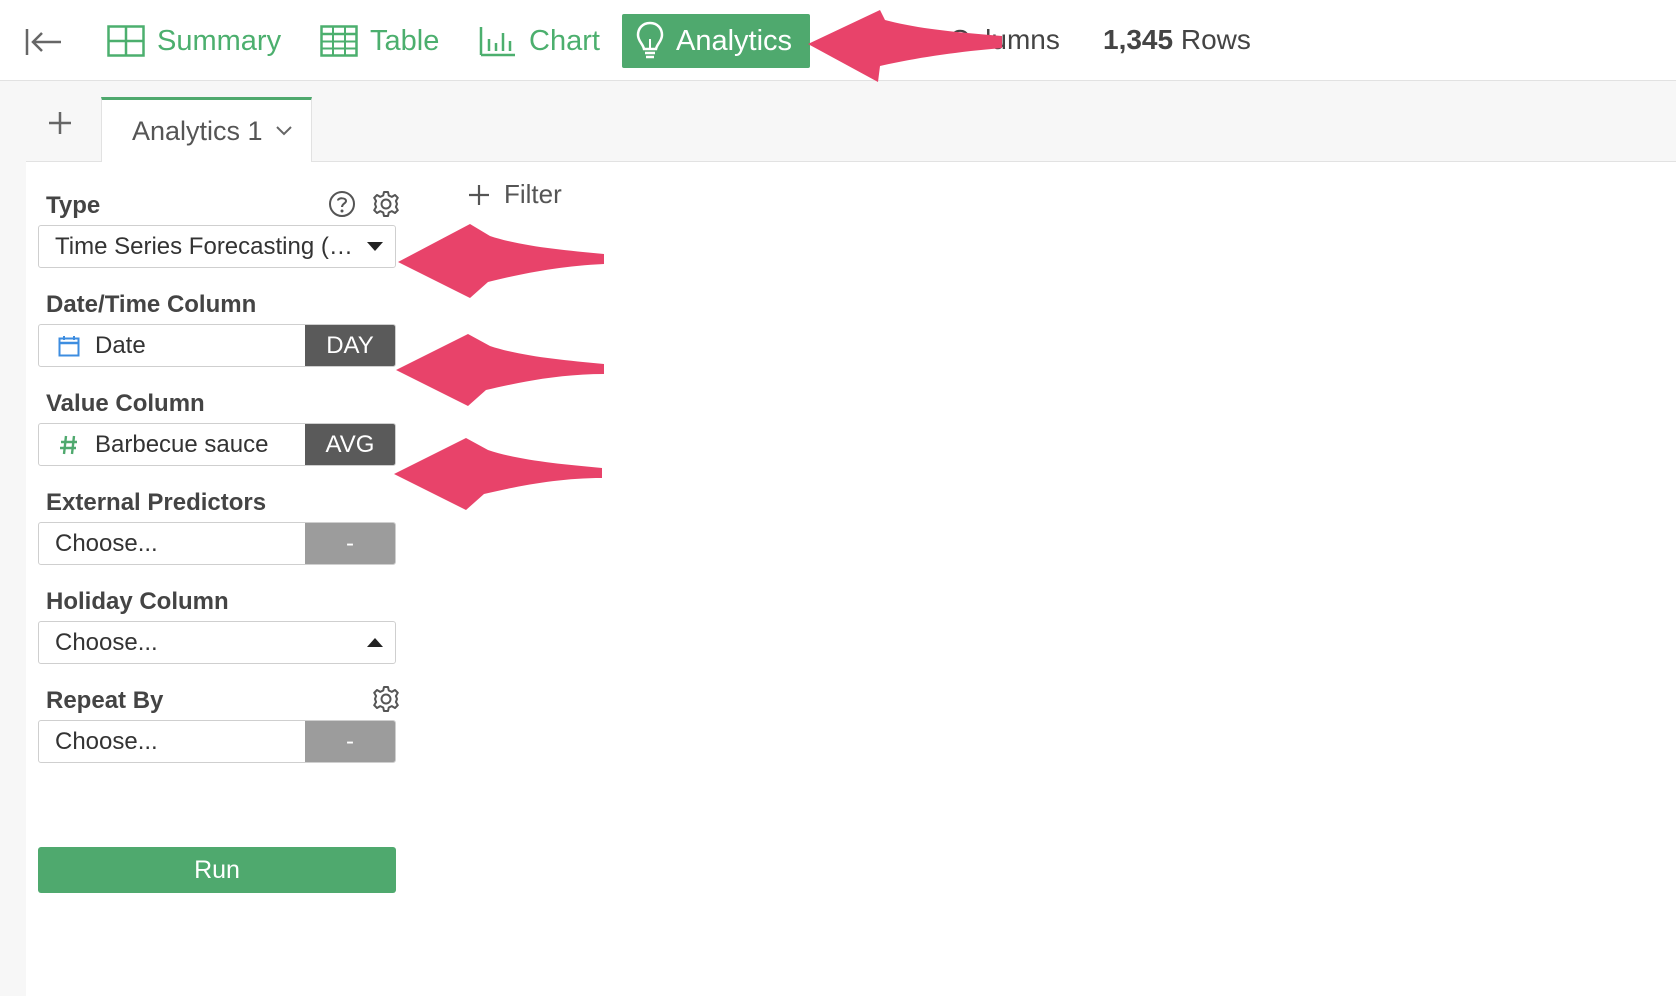 The width and height of the screenshot is (1676, 996). What do you see at coordinates (120, 345) in the screenshot?
I see `datetime-column-value: Date` at bounding box center [120, 345].